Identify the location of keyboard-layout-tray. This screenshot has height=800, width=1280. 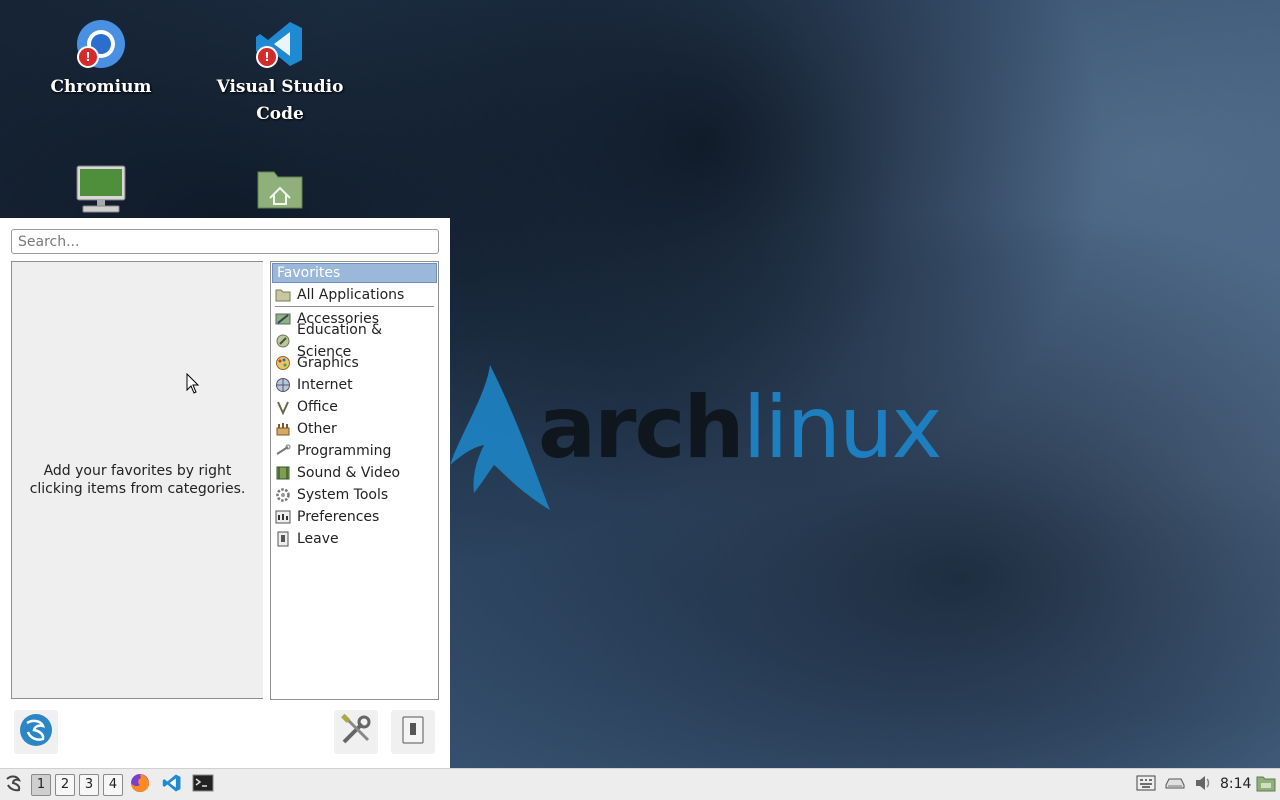
(1146, 785).